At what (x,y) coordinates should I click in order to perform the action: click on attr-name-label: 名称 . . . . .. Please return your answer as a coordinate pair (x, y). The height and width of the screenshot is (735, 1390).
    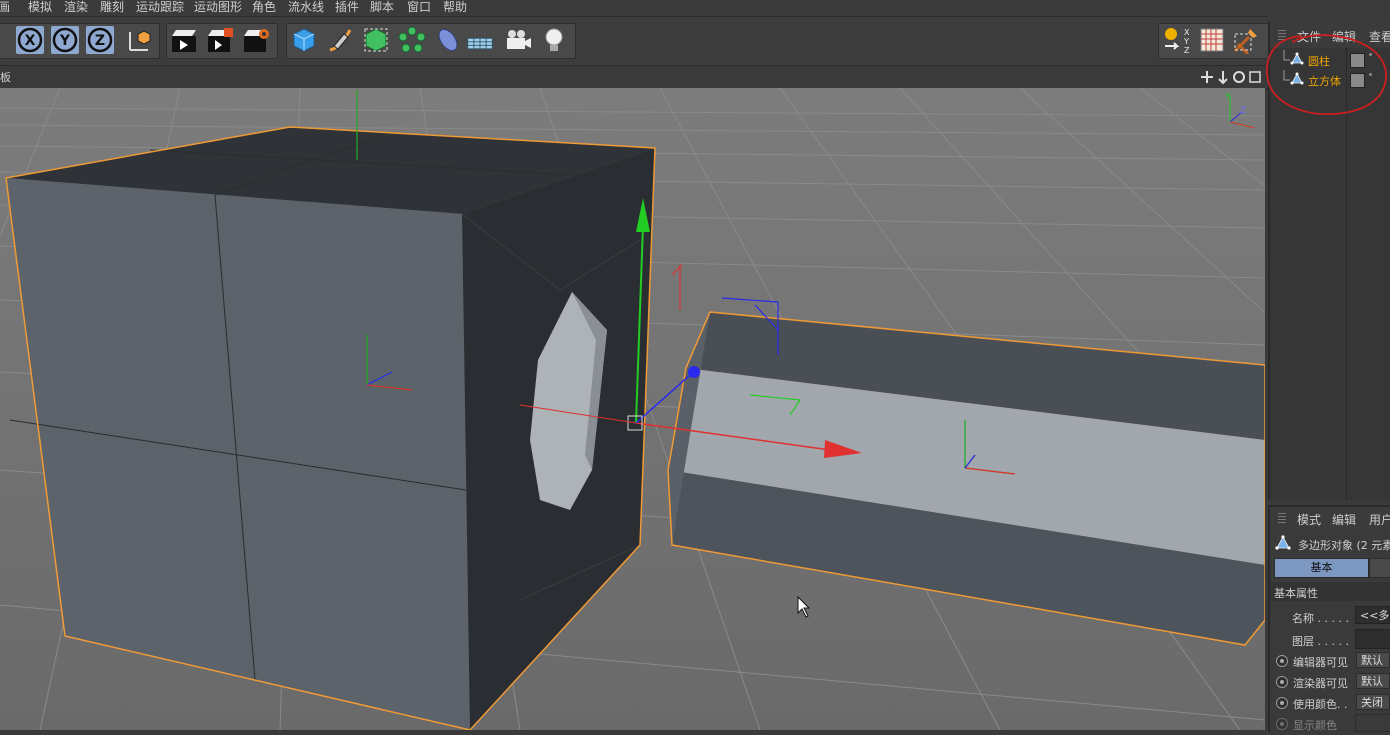
    Looking at the image, I should click on (1320, 618).